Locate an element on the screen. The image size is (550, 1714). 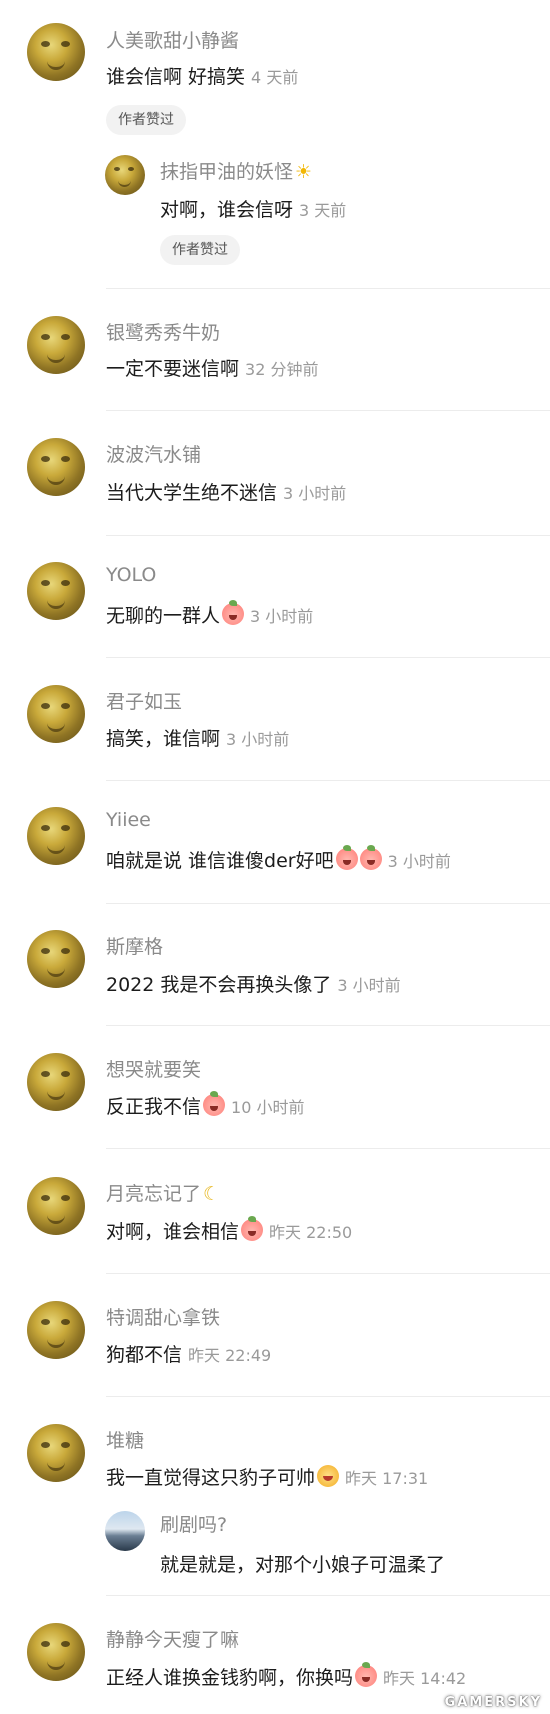
comment-body: 正经人谁换金钱豹啊，你换吗 is located at coordinates (230, 1678).